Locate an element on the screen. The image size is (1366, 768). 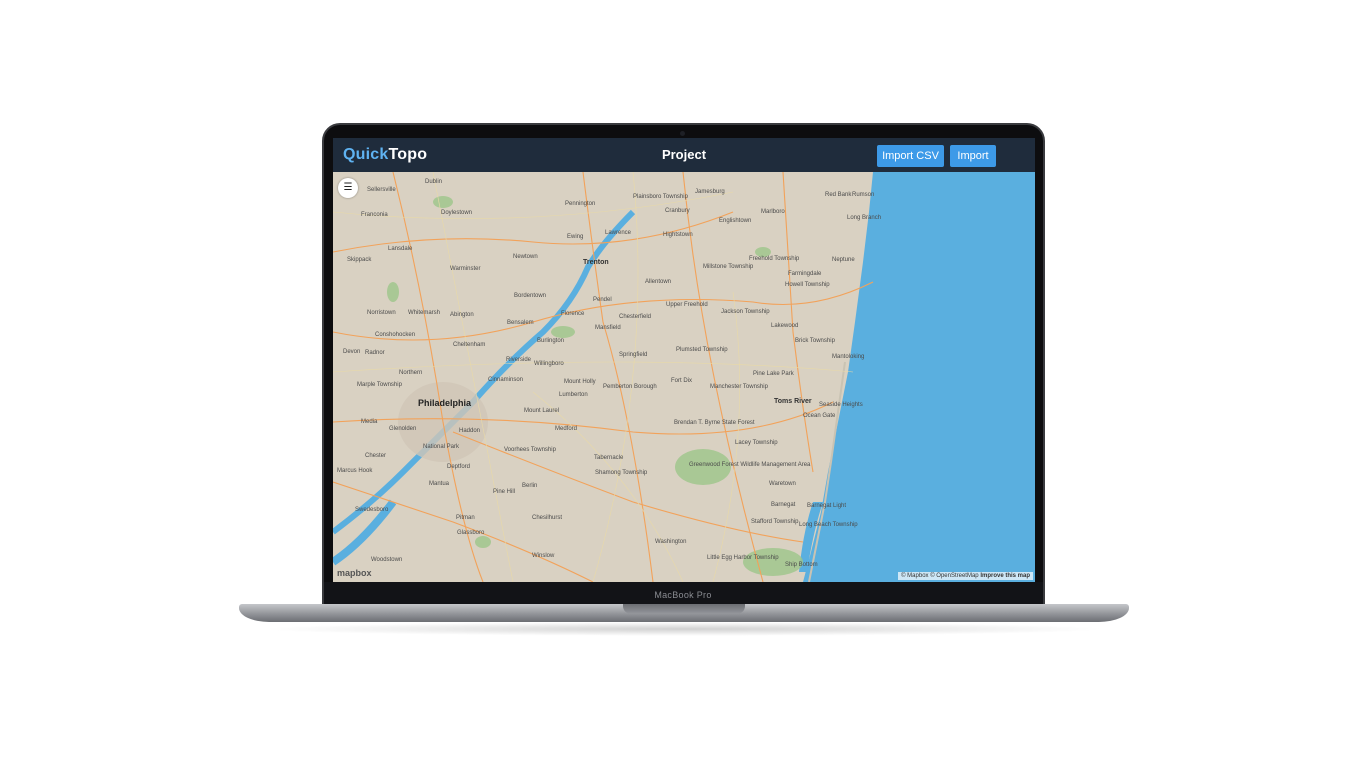
map-place-label: Lansdale is located at coordinates (400, 249).